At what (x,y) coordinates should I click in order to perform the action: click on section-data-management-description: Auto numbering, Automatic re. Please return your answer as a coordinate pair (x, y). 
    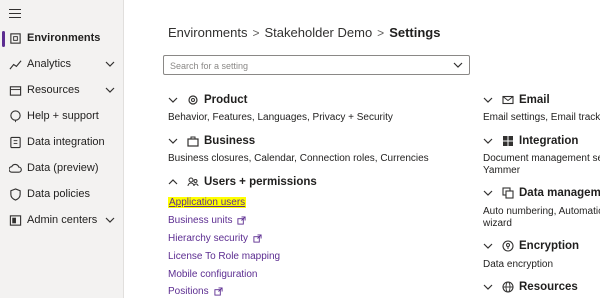
    Looking at the image, I should click on (541, 211).